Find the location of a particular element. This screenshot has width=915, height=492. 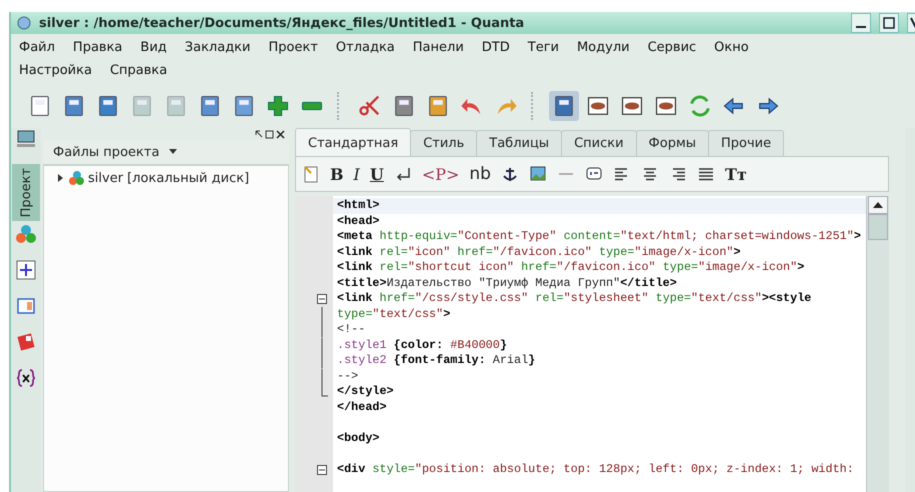

tree-item: silver [локальный диск] is located at coordinates (169, 178).